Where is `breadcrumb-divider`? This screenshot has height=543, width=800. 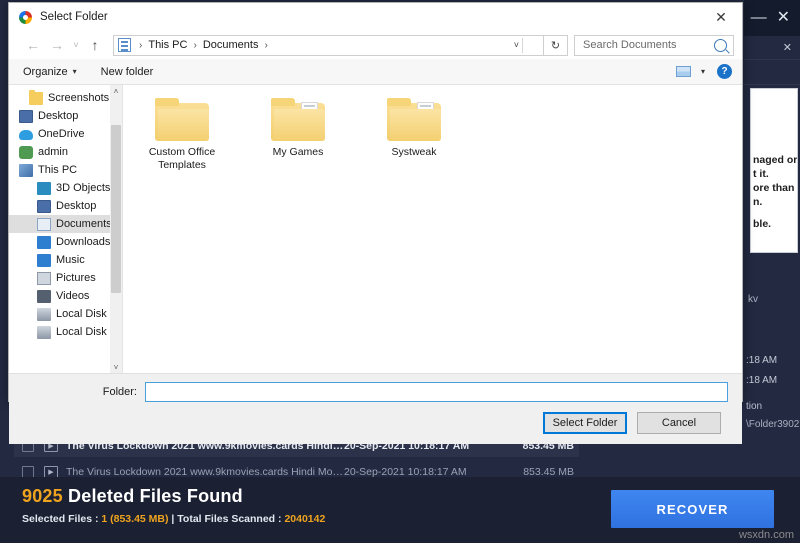 breadcrumb-divider is located at coordinates (522, 45).